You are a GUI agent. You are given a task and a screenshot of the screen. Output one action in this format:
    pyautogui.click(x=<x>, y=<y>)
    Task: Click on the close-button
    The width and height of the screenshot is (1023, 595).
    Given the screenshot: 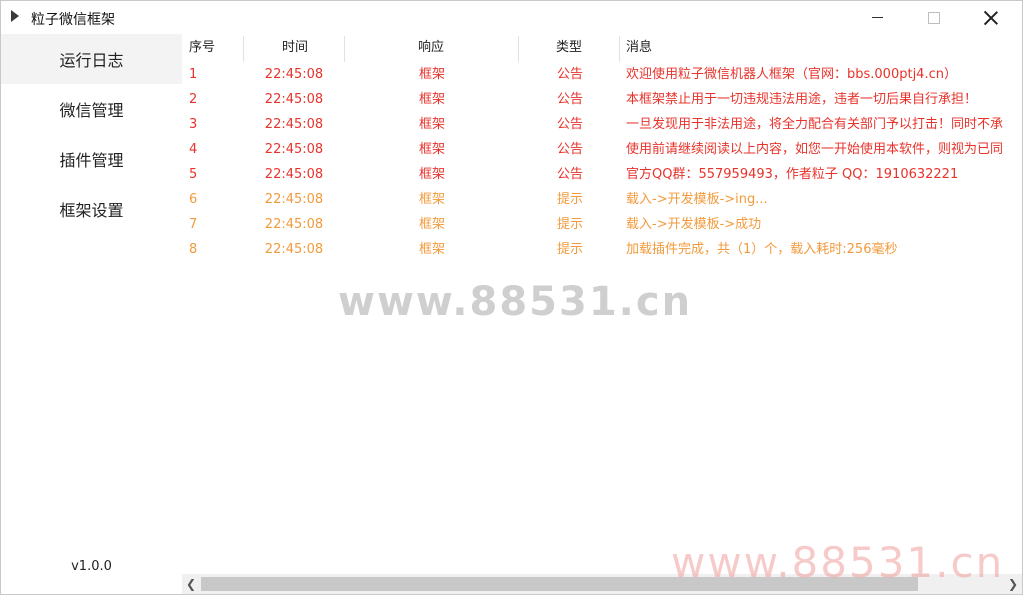 What is the action you would take?
    pyautogui.click(x=991, y=17)
    